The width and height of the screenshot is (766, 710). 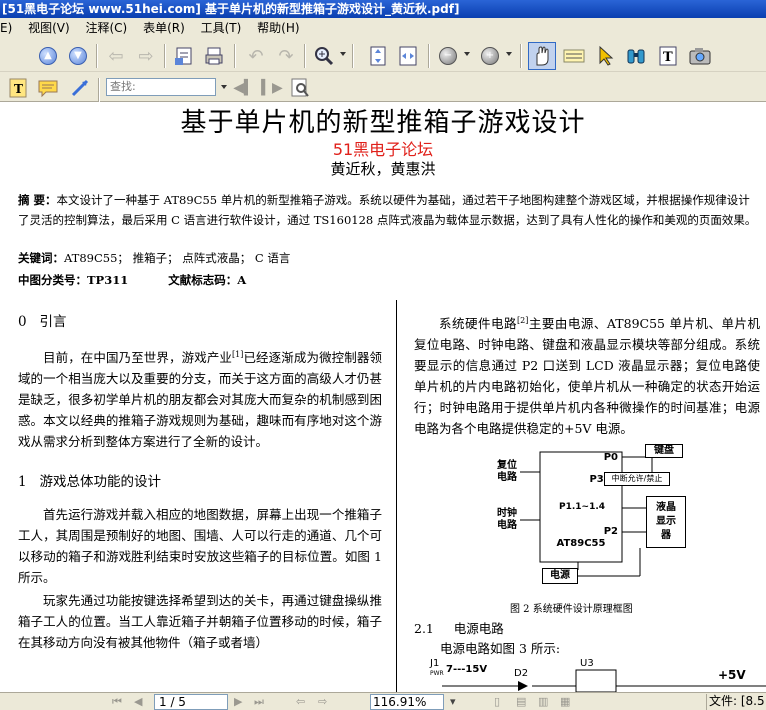 What do you see at coordinates (507, 473) in the screenshot?
I see `reset-block: 复位 电路` at bounding box center [507, 473].